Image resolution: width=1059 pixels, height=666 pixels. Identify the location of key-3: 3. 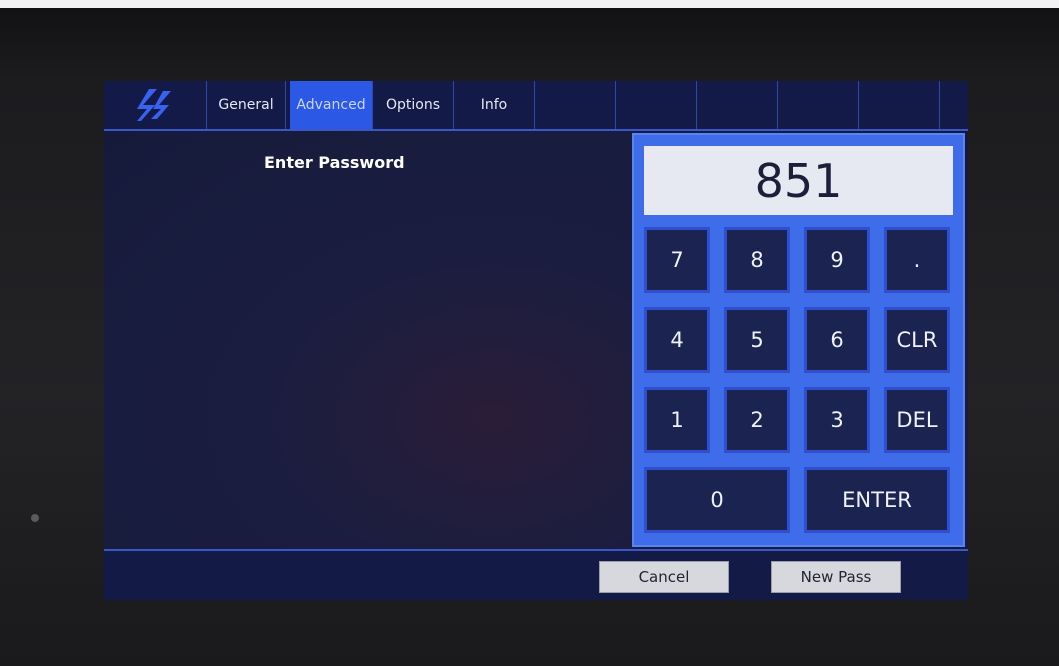
(837, 420).